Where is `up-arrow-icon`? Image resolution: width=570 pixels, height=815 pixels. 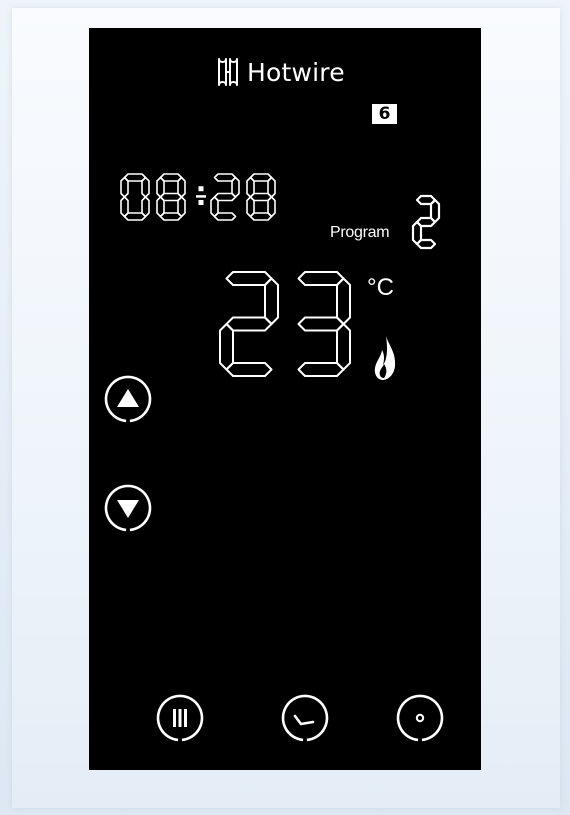 up-arrow-icon is located at coordinates (128, 399).